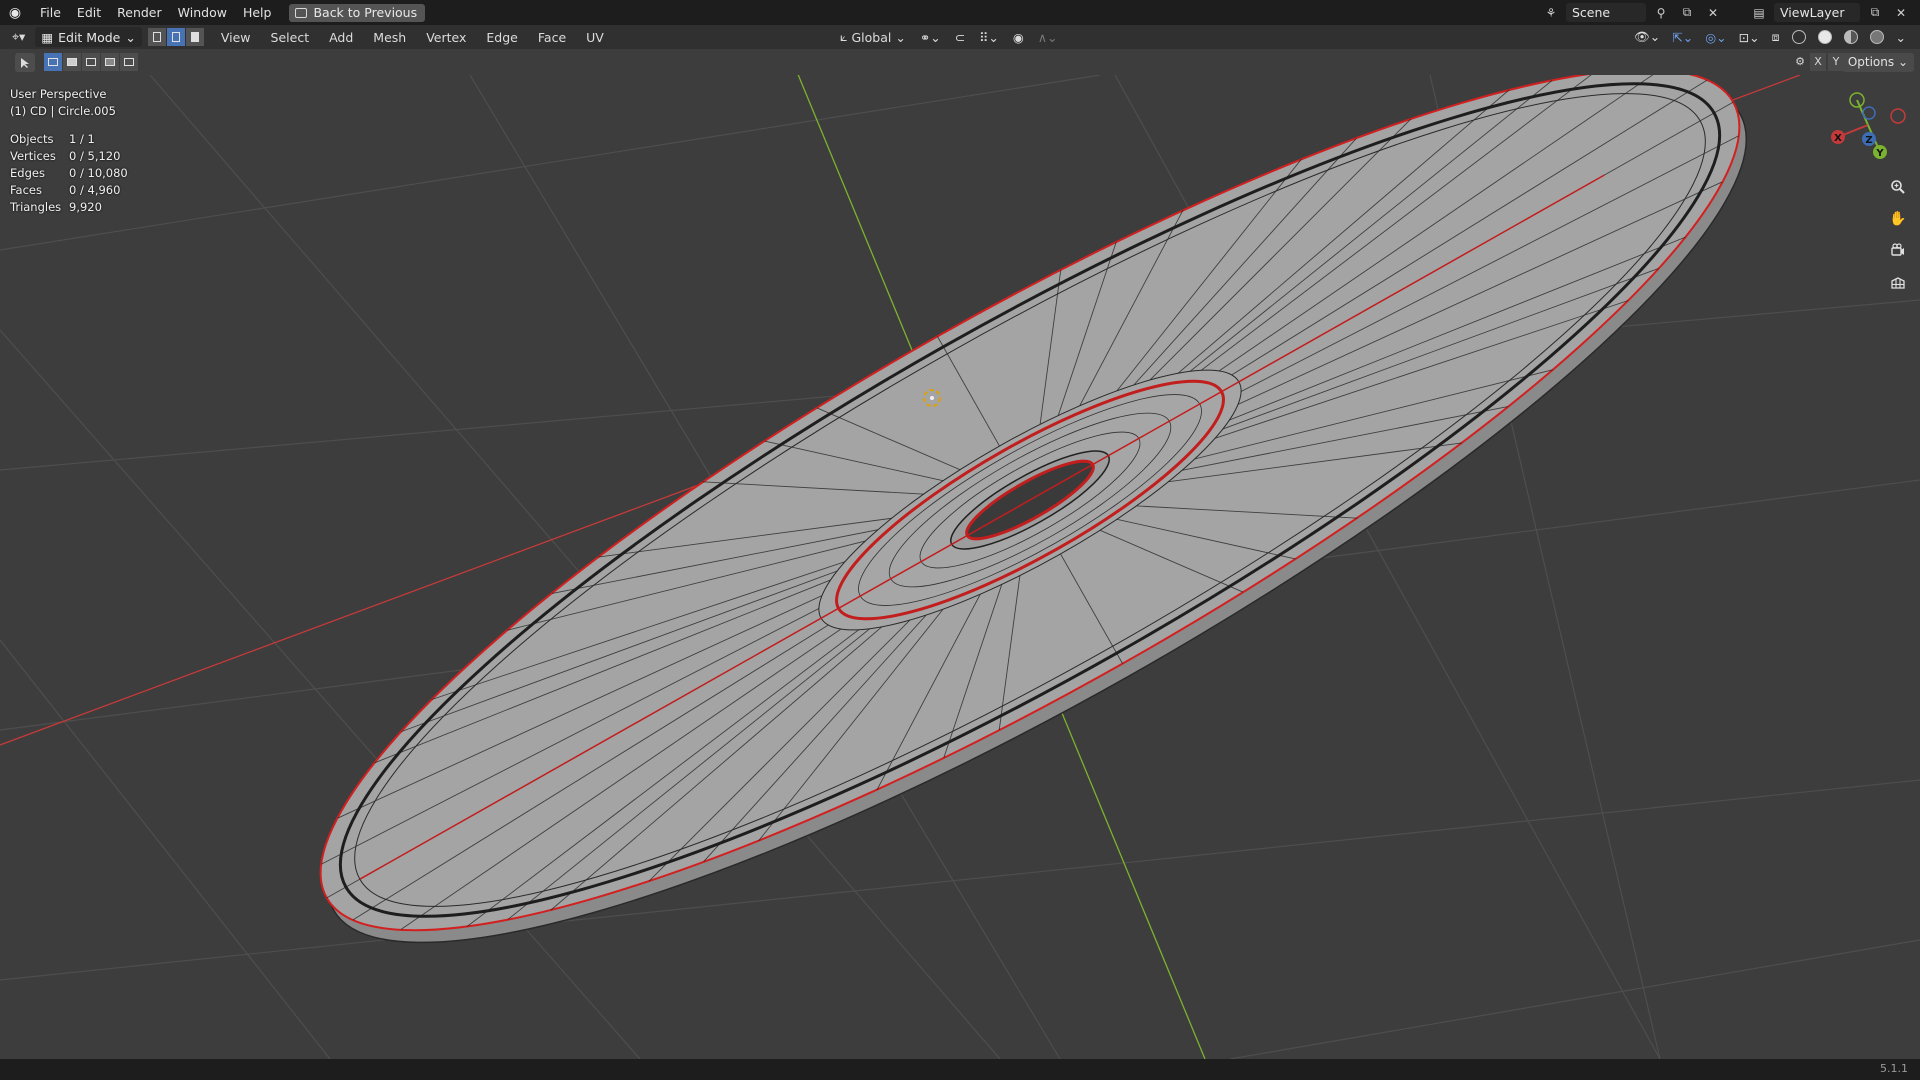  Describe the element at coordinates (25, 62) in the screenshot. I see `select-tool-icon` at that location.